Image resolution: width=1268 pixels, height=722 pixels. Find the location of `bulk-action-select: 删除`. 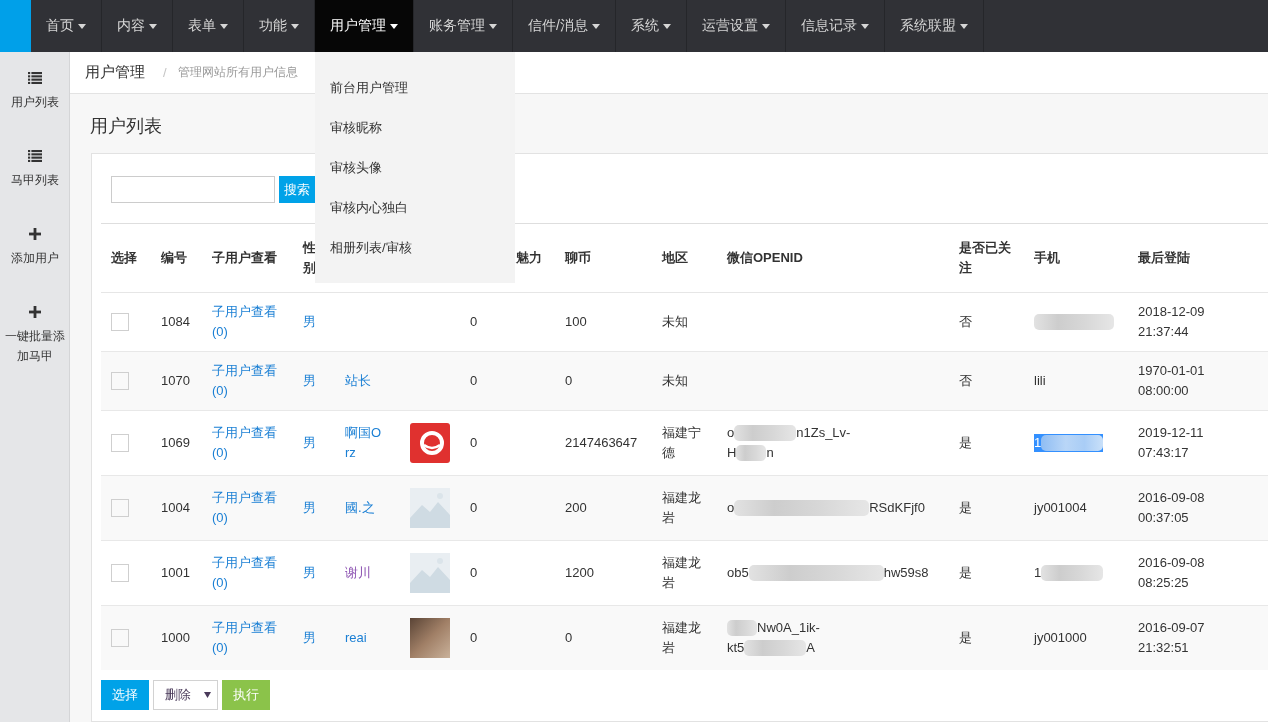

bulk-action-select: 删除 is located at coordinates (185, 695).